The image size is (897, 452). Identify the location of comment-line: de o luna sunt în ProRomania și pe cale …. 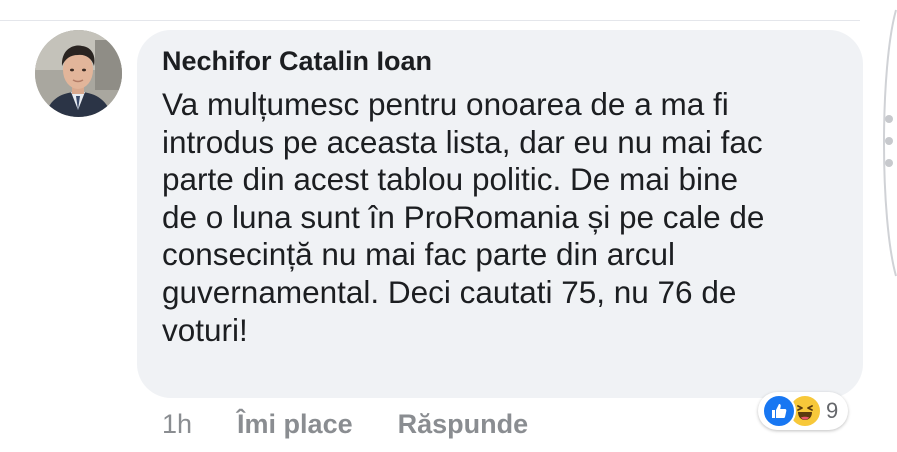
(463, 216).